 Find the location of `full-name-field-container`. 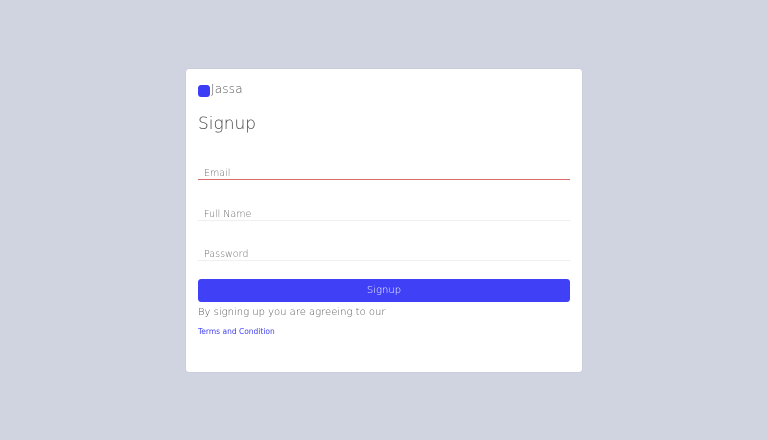

full-name-field-container is located at coordinates (384, 213).